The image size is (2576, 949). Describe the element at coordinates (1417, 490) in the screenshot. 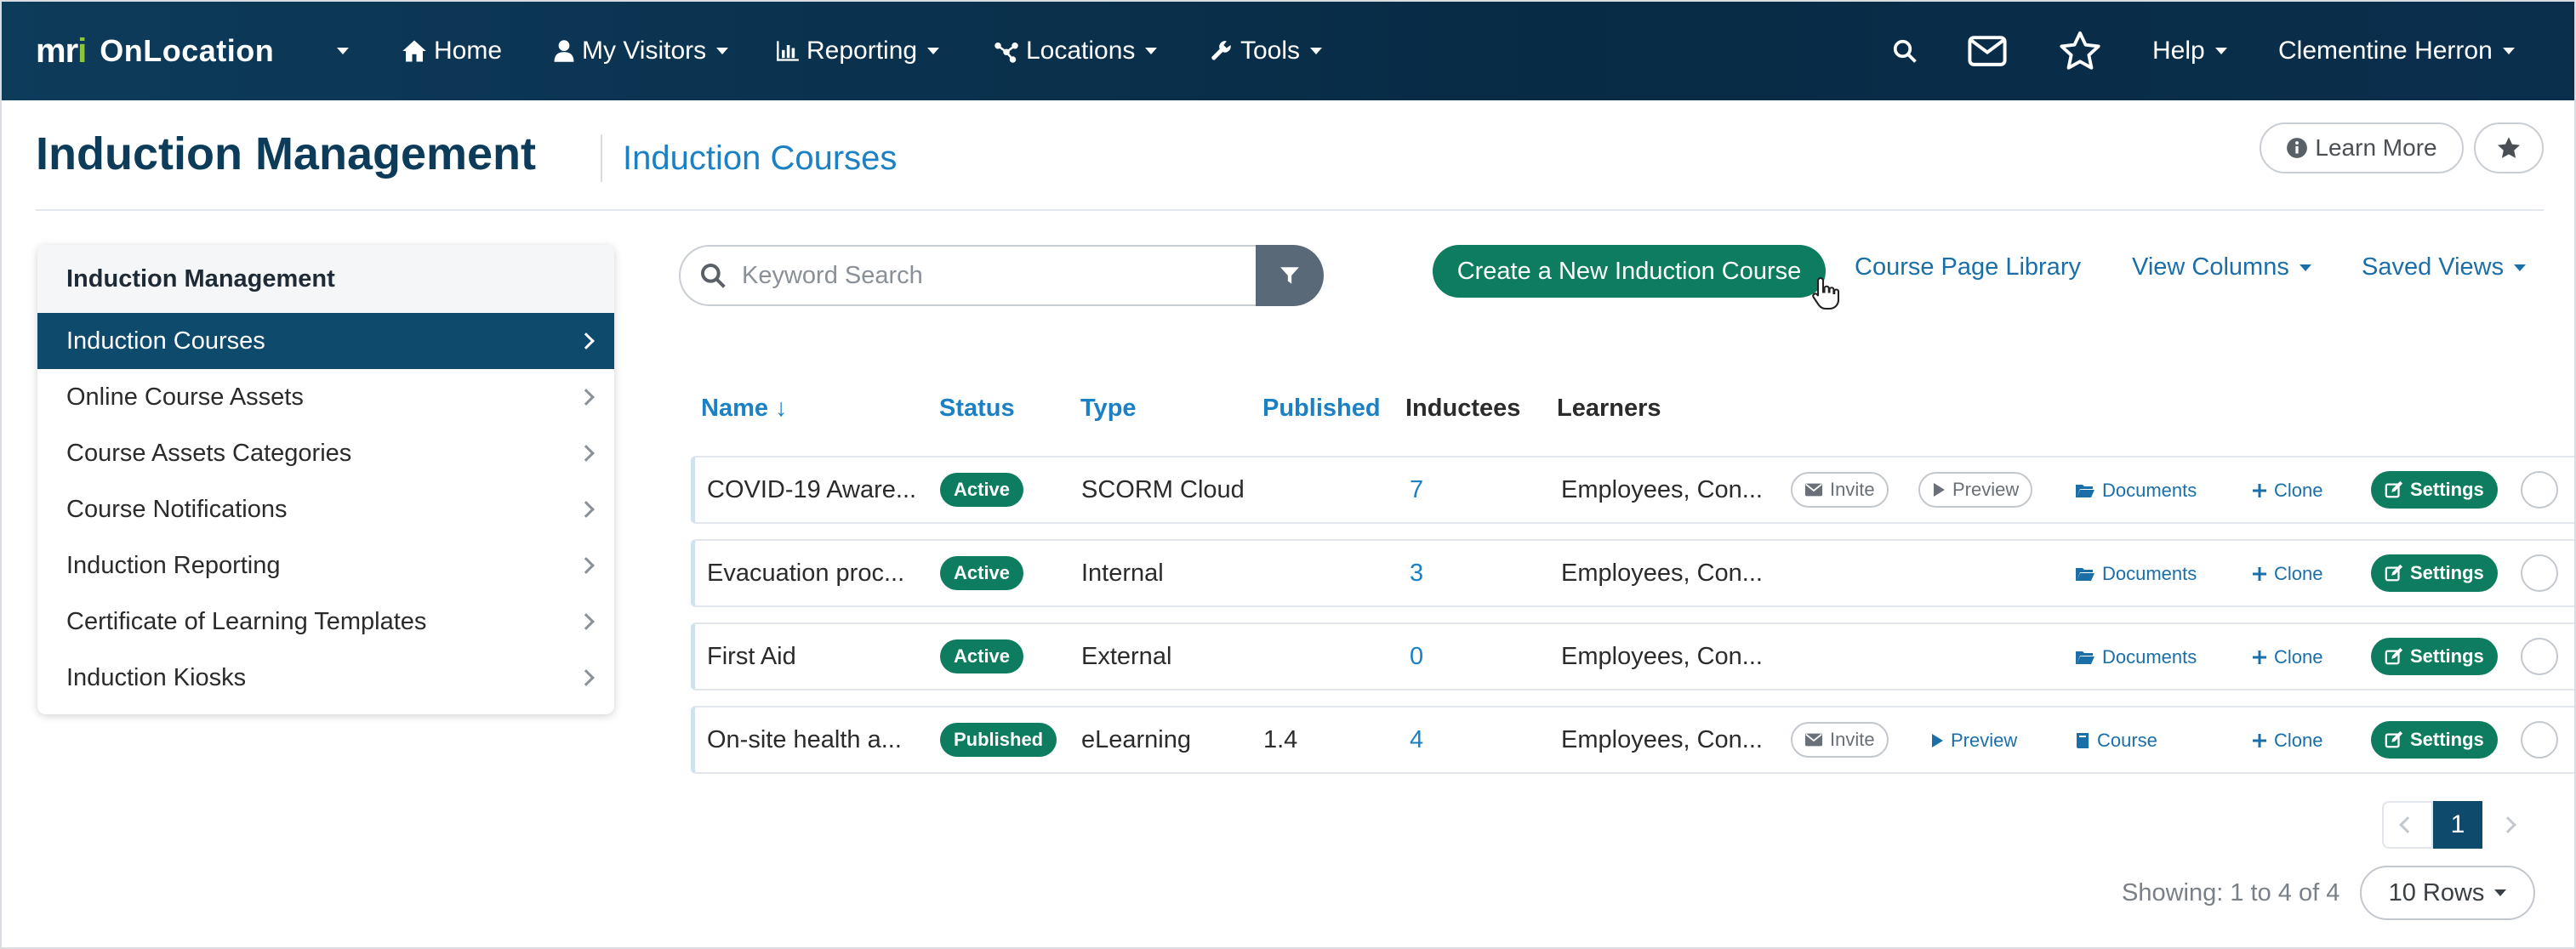

I see `inductees-count-link: 7` at that location.